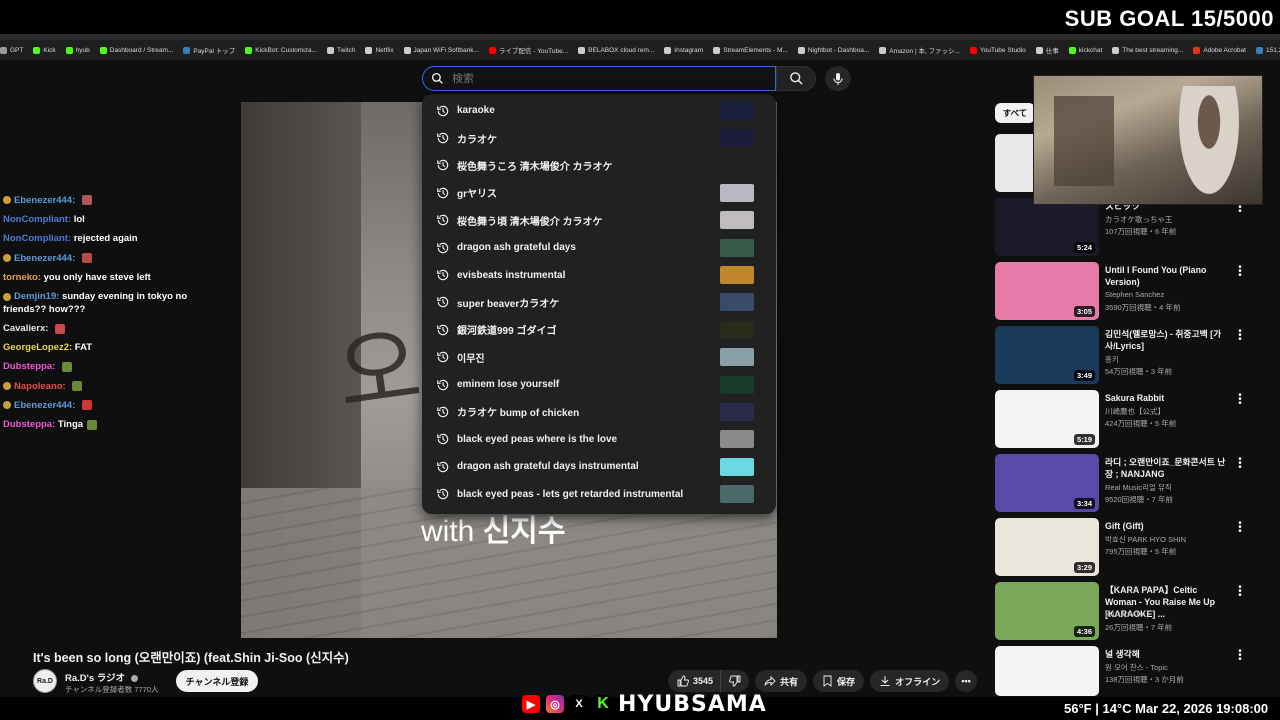 Image resolution: width=1280 pixels, height=720 pixels. I want to click on video-thumbnail, so click(1047, 671).